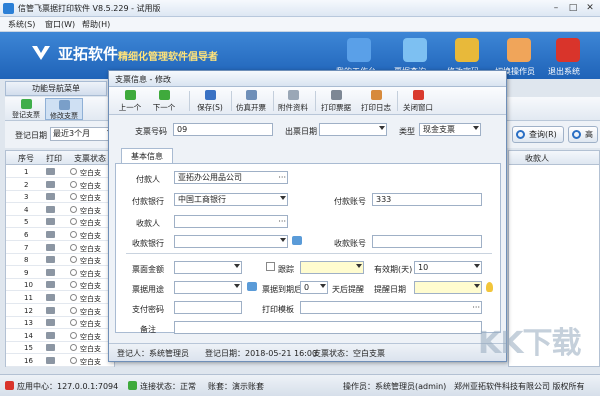 Image resolution: width=600 pixels, height=396 pixels. I want to click on power-icon, so click(568, 50).